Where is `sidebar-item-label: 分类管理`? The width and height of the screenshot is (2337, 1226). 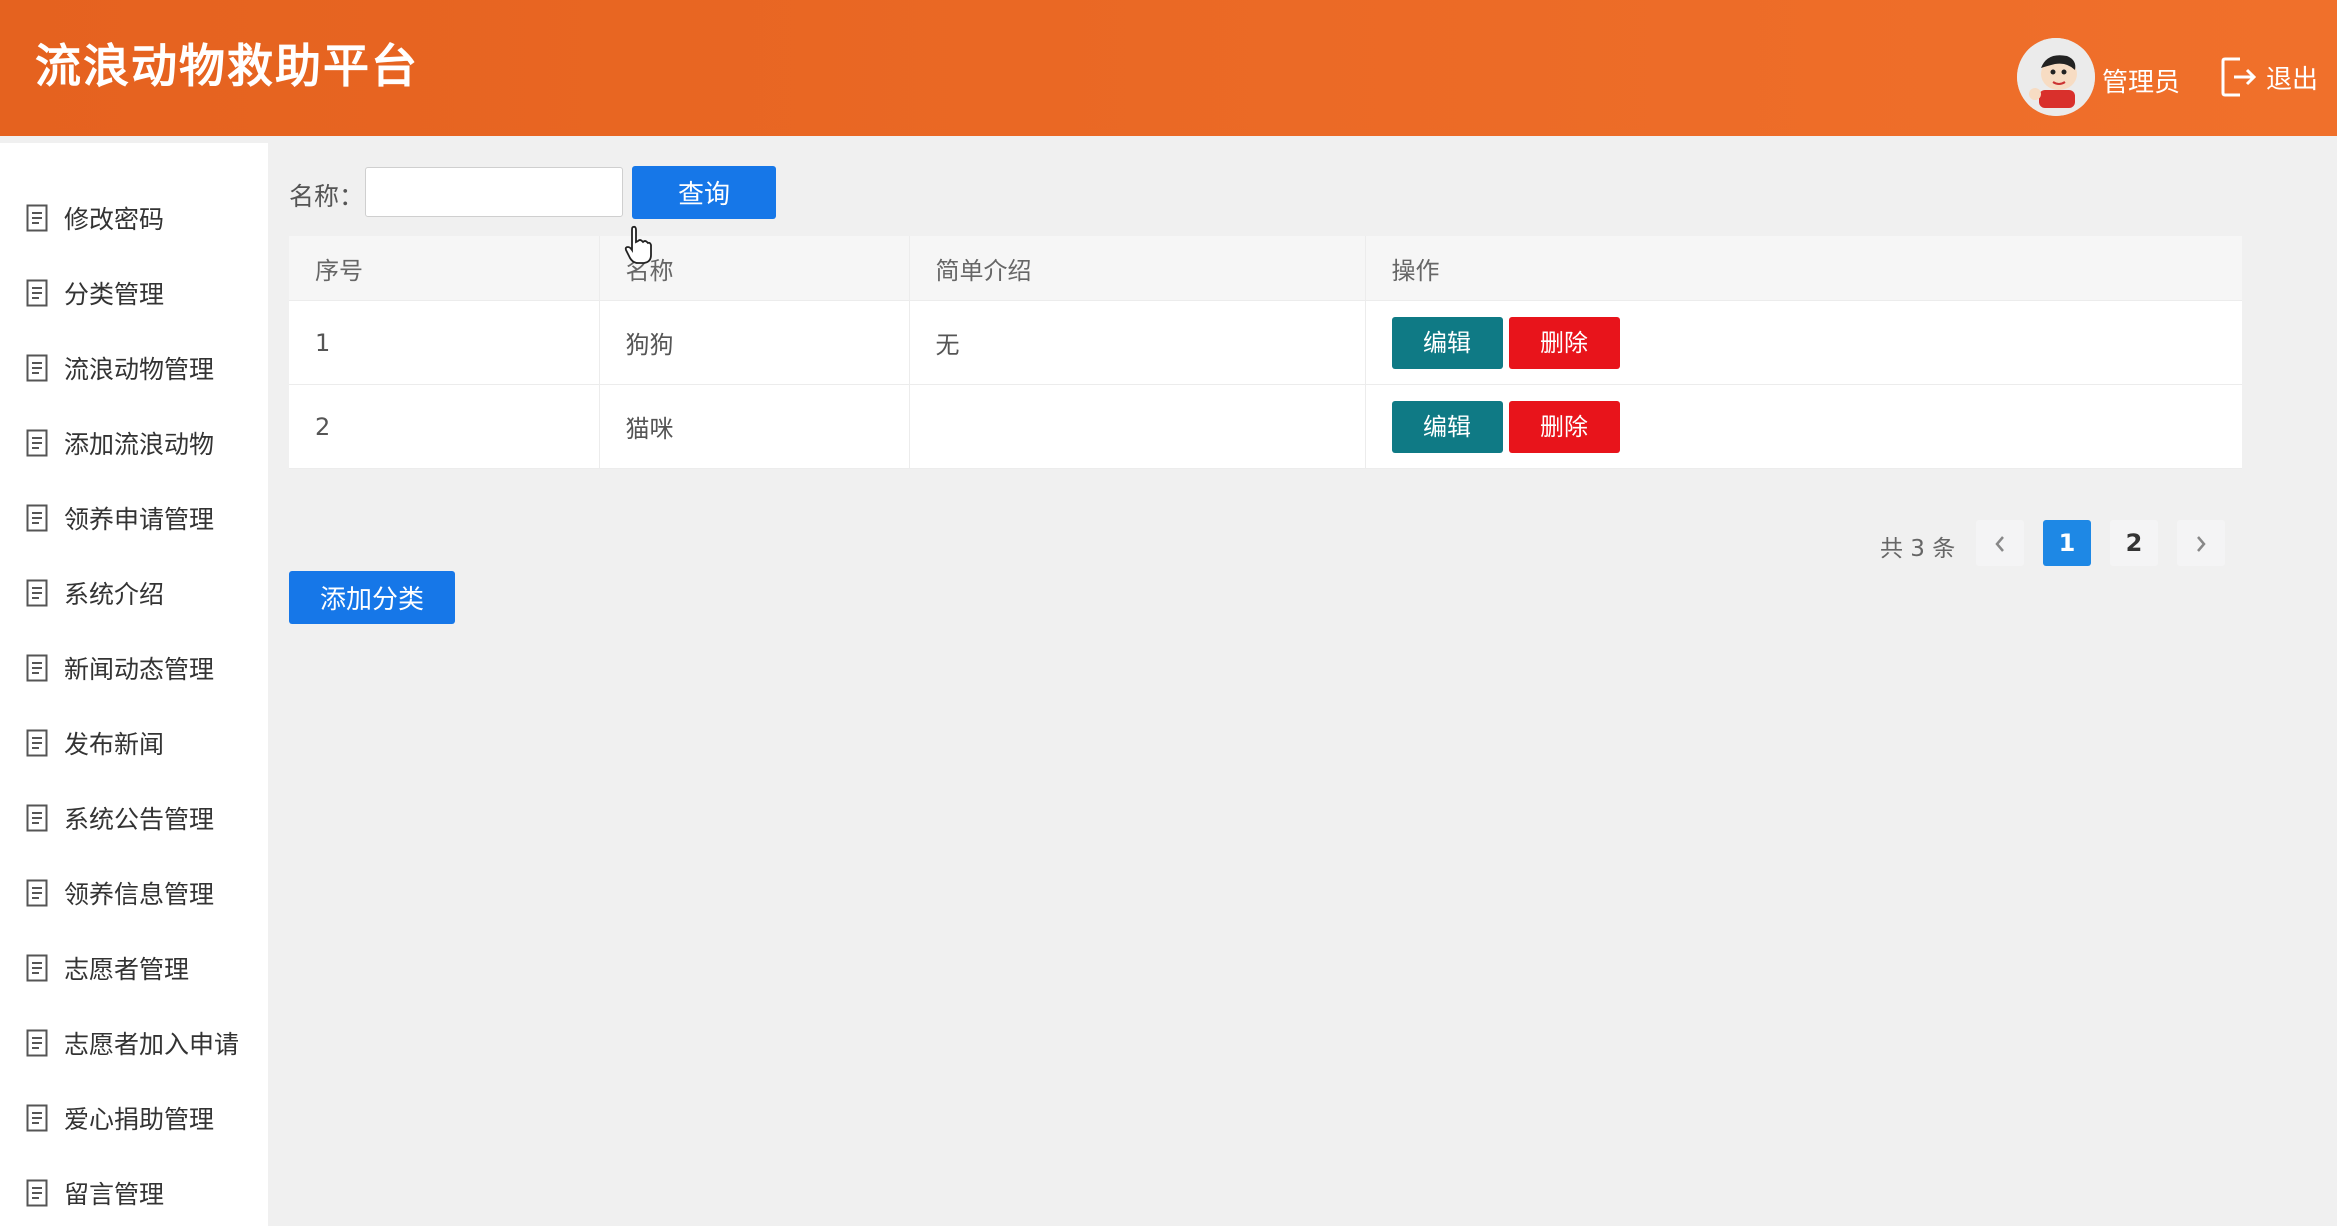 sidebar-item-label: 分类管理 is located at coordinates (114, 294).